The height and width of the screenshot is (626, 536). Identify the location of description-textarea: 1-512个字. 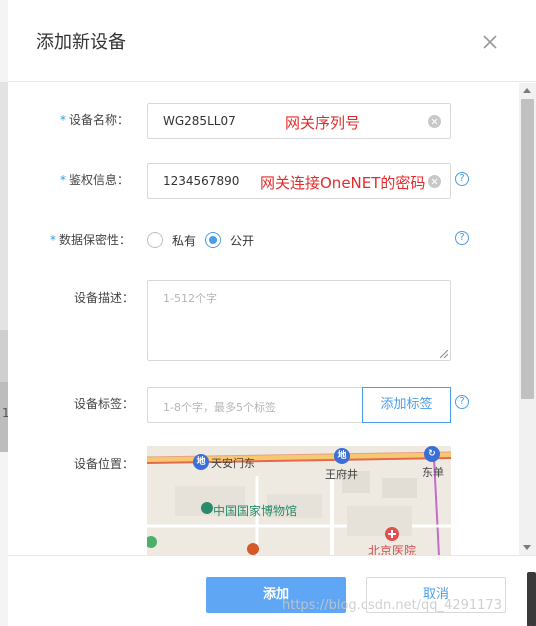
(299, 320).